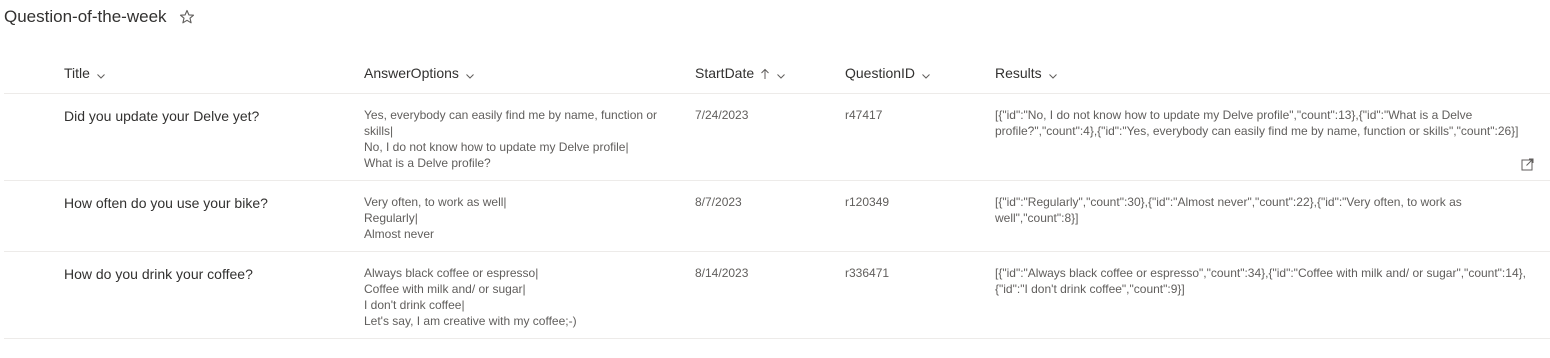  Describe the element at coordinates (161, 116) in the screenshot. I see `row-title: Did you update your Delve yet?` at that location.